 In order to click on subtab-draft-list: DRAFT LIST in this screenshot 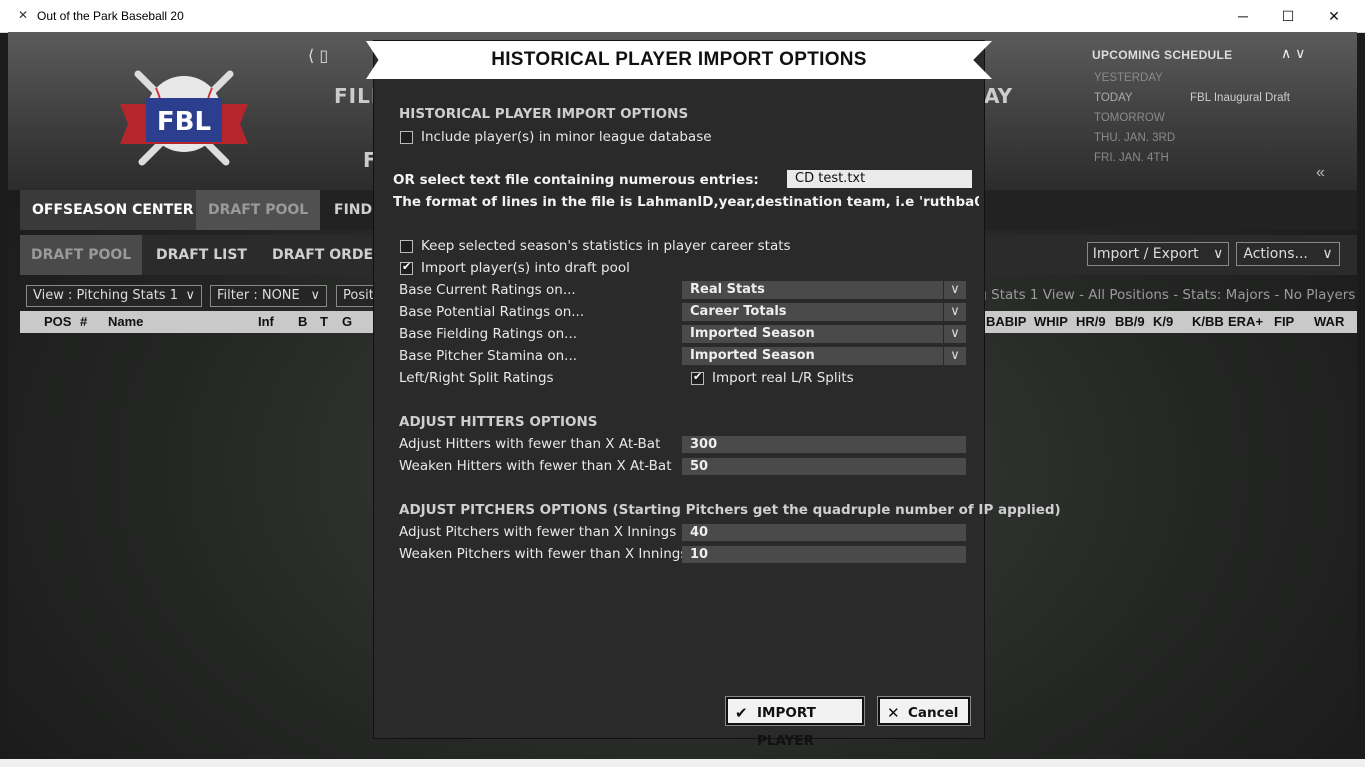, I will do `click(201, 255)`.